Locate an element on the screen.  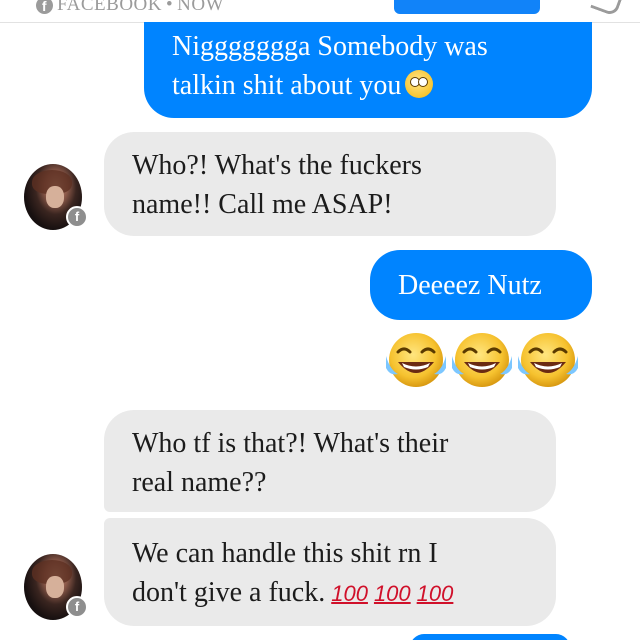
message-text-line: talkin shit about you is located at coordinates (382, 85).